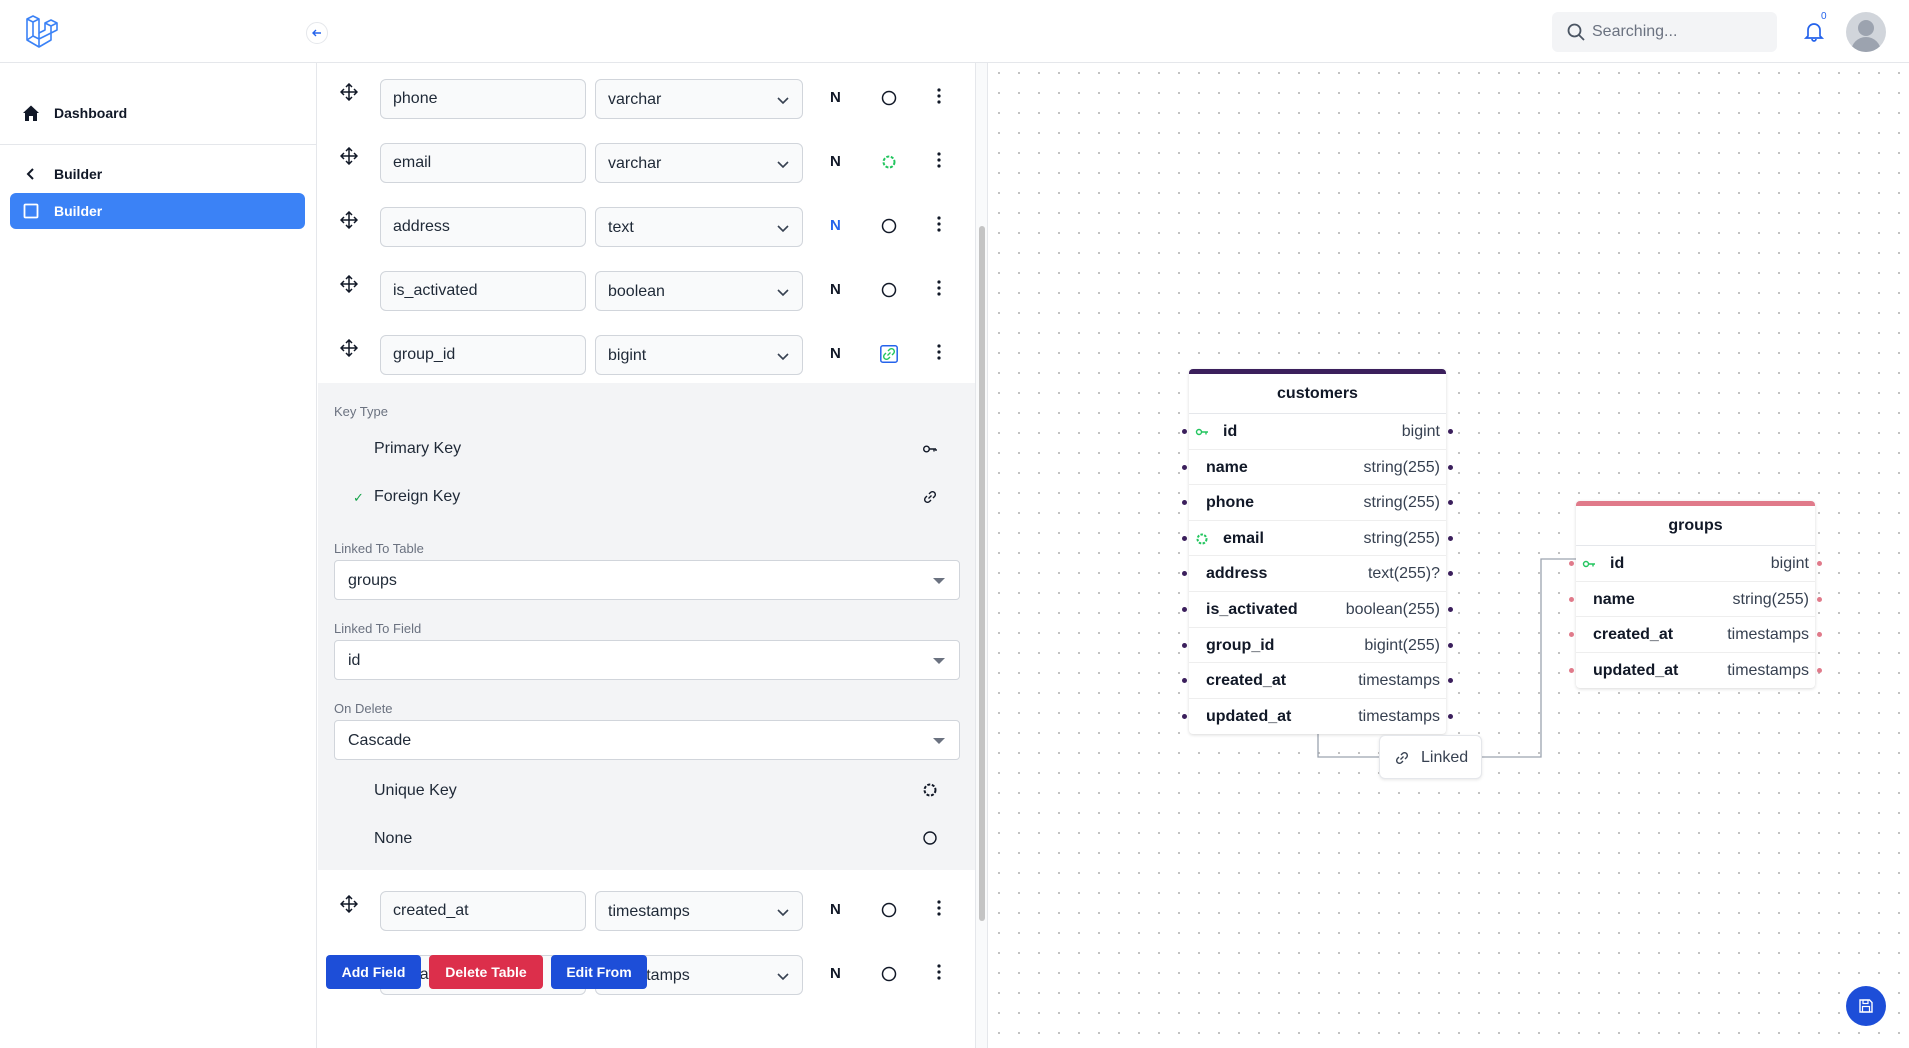  What do you see at coordinates (1237, 574) in the screenshot?
I see `column-name: address` at bounding box center [1237, 574].